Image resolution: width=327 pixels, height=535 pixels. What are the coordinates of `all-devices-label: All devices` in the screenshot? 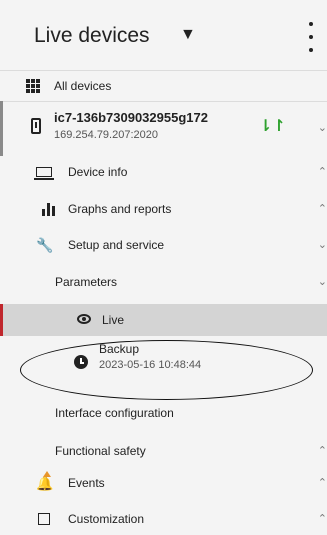 It's located at (83, 86).